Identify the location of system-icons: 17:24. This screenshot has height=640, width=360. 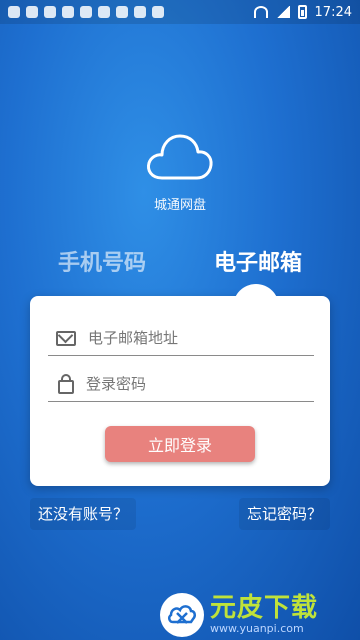
(302, 12).